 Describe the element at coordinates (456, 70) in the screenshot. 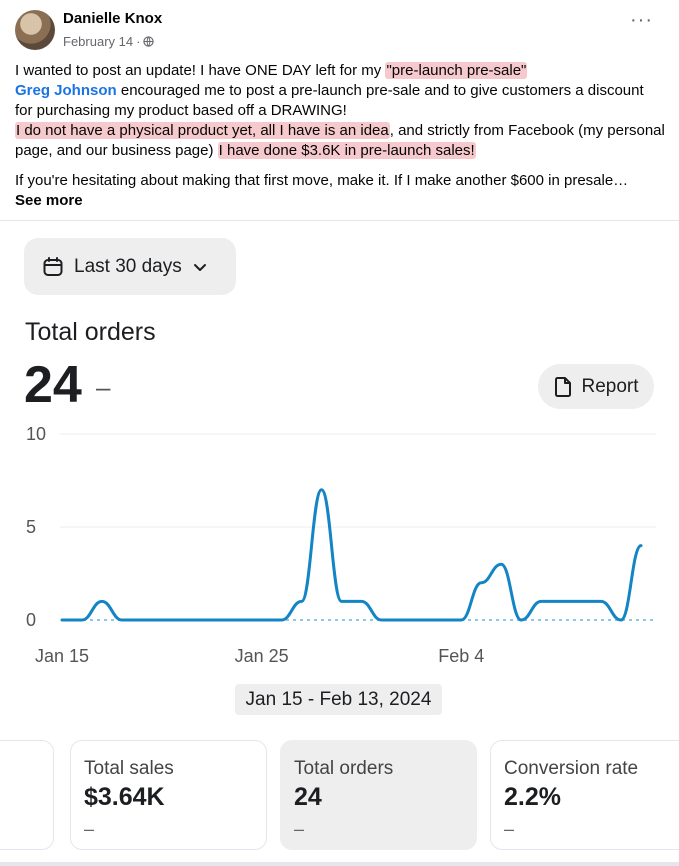

I see `highlight-presale: "pre-launch pre-sale"` at that location.